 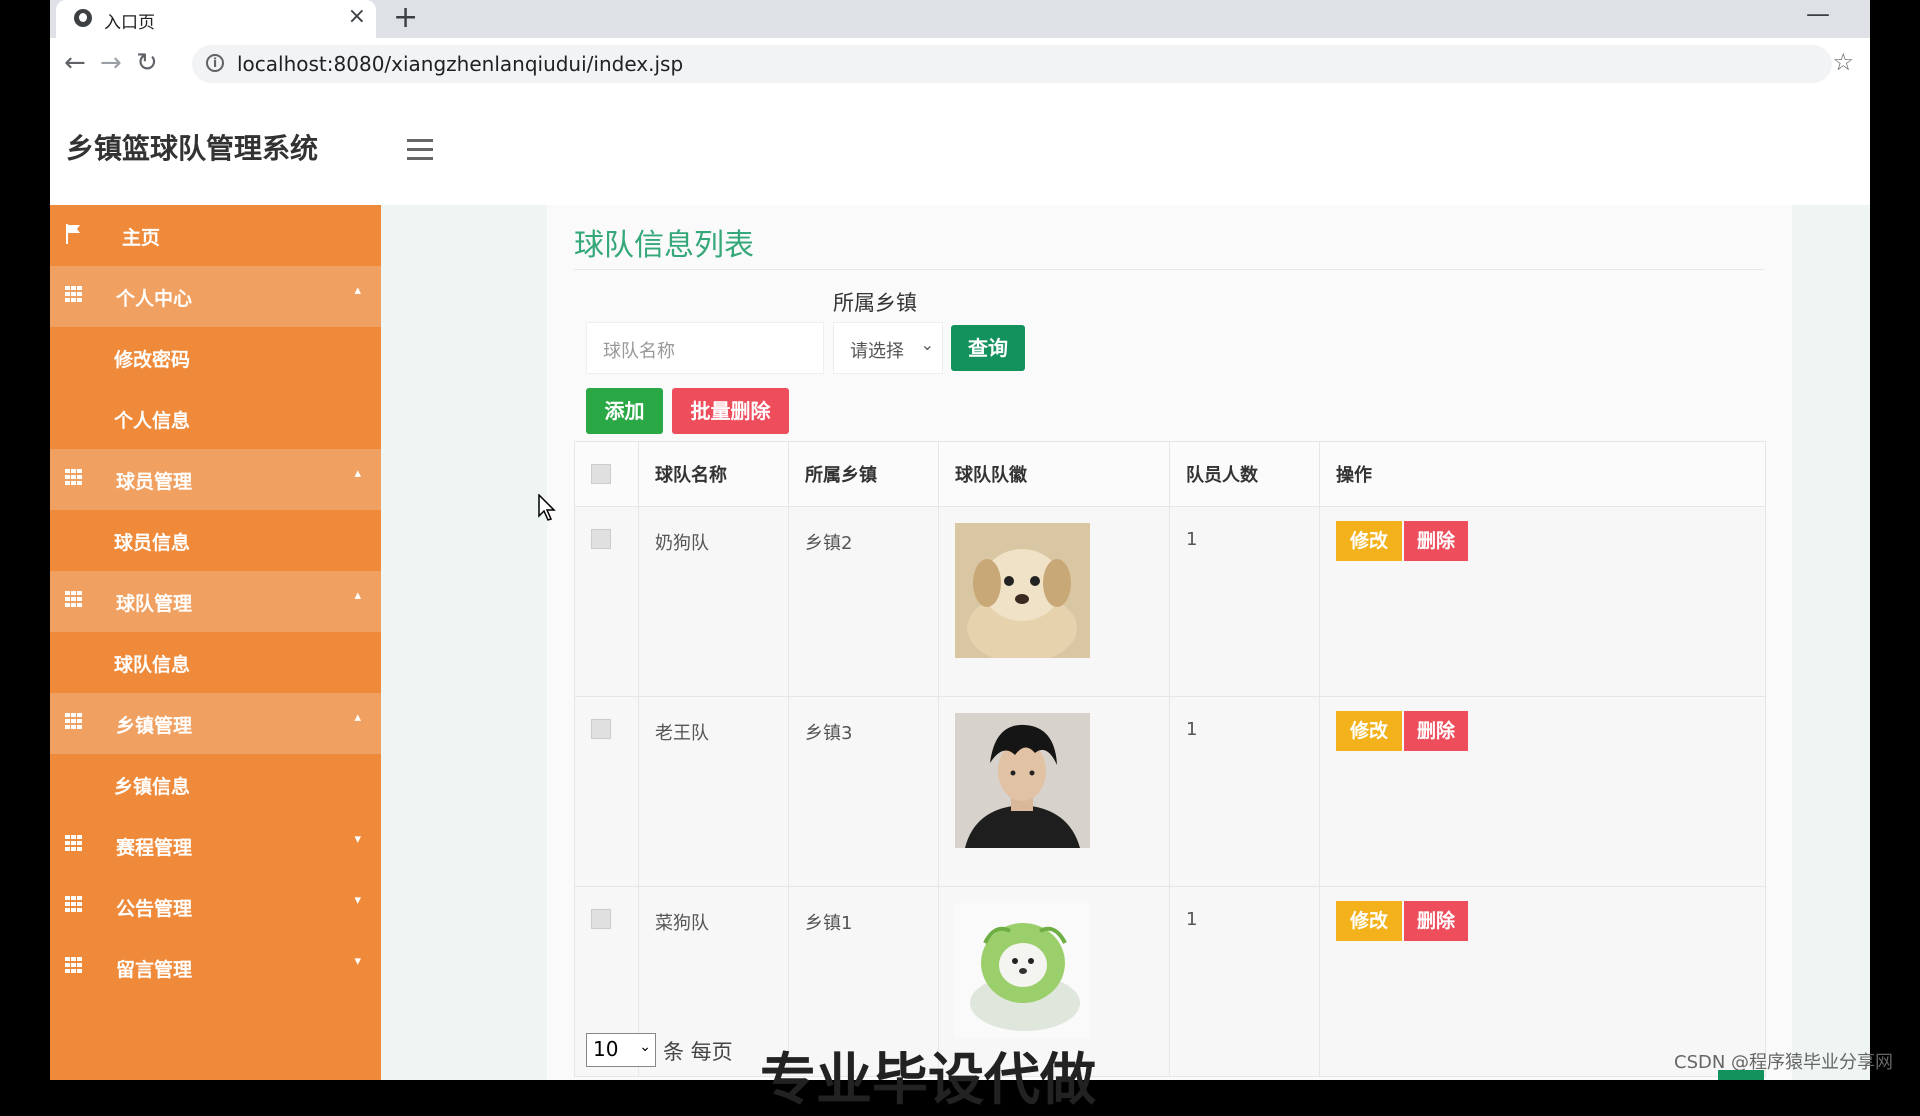 I want to click on batch-delete-button: 批量删除, so click(x=730, y=411).